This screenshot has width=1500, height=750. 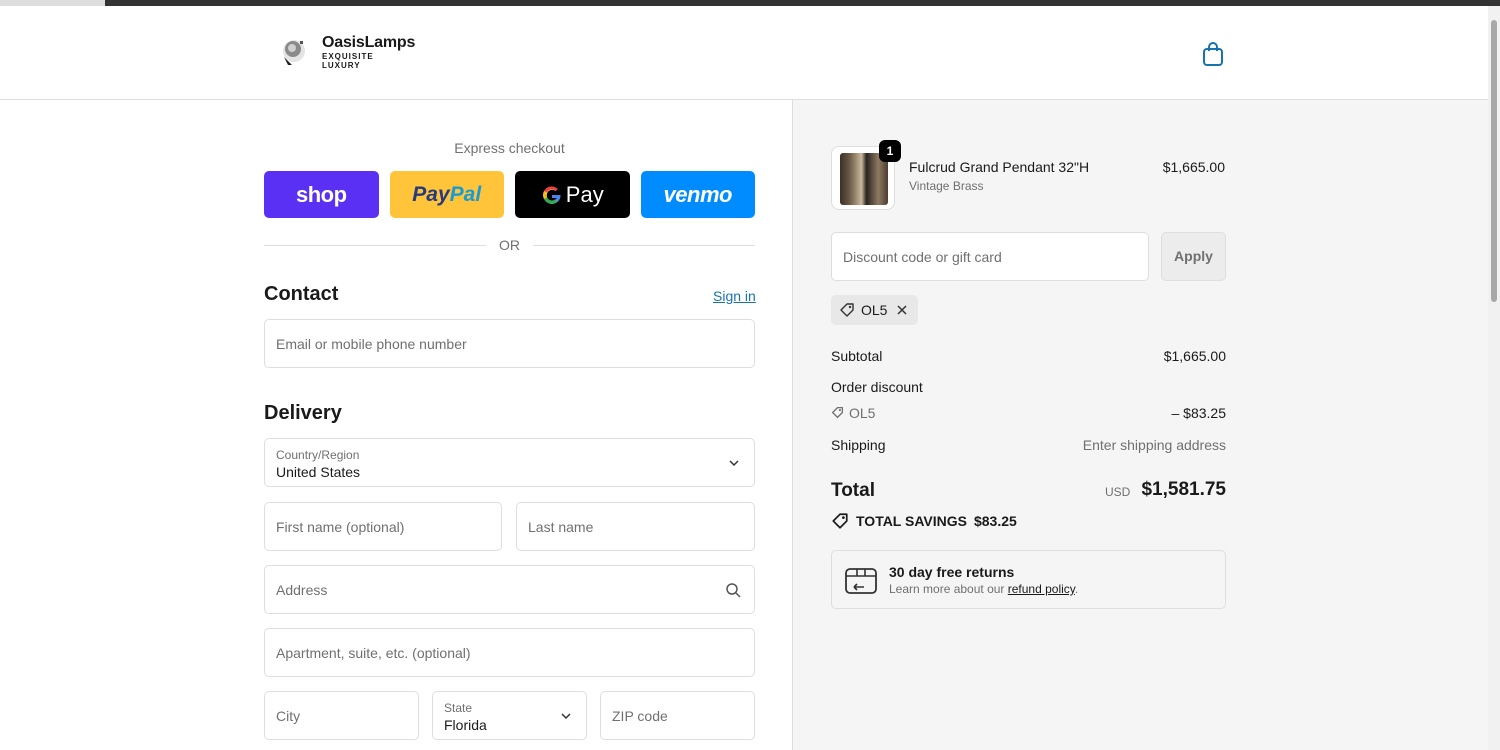 I want to click on page-scrollbar, so click(x=1494, y=378).